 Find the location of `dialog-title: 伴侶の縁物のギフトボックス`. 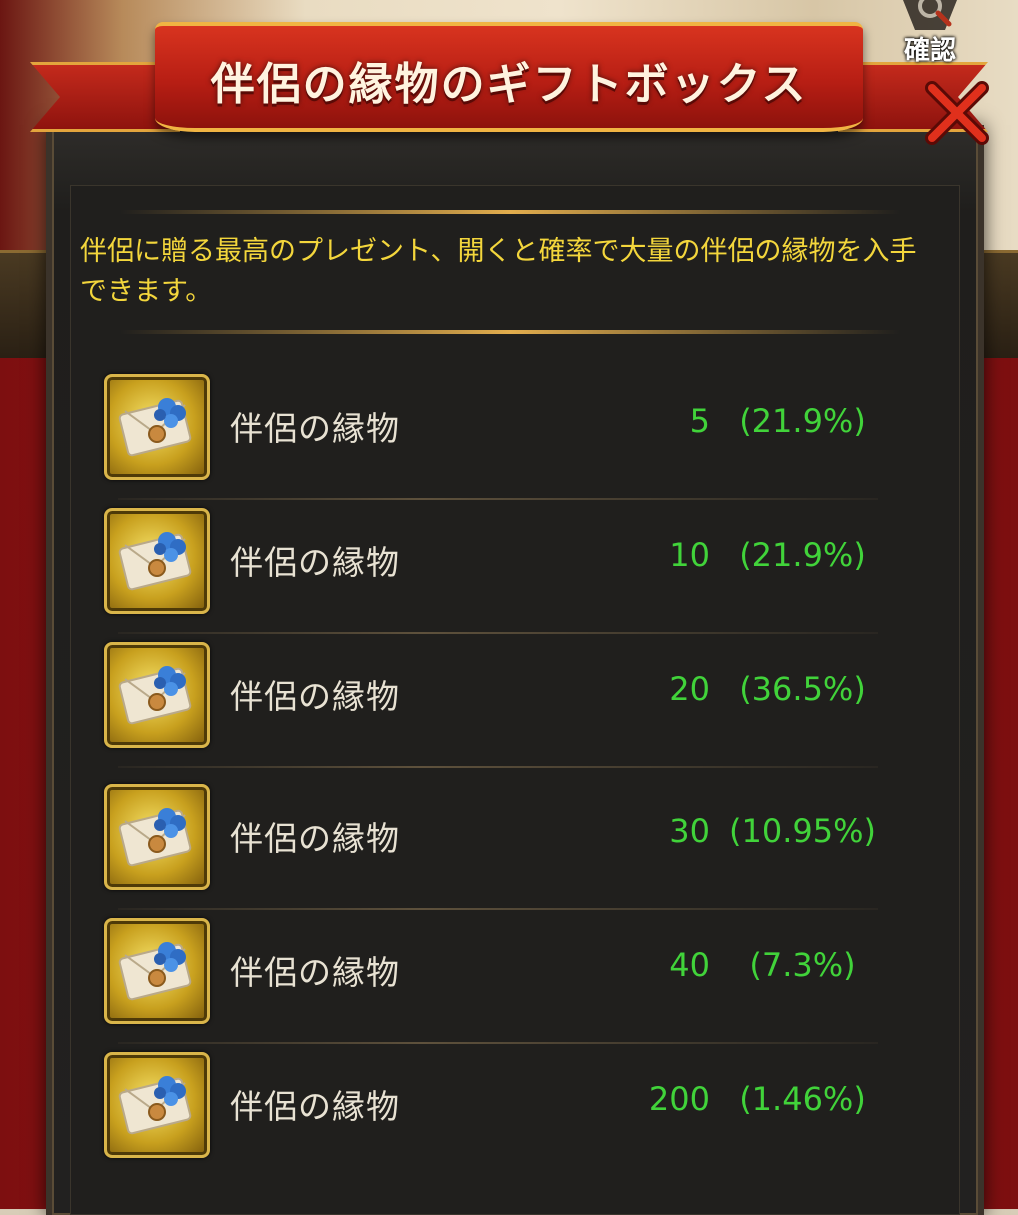

dialog-title: 伴侶の縁物のギフトボックス is located at coordinates (509, 84).